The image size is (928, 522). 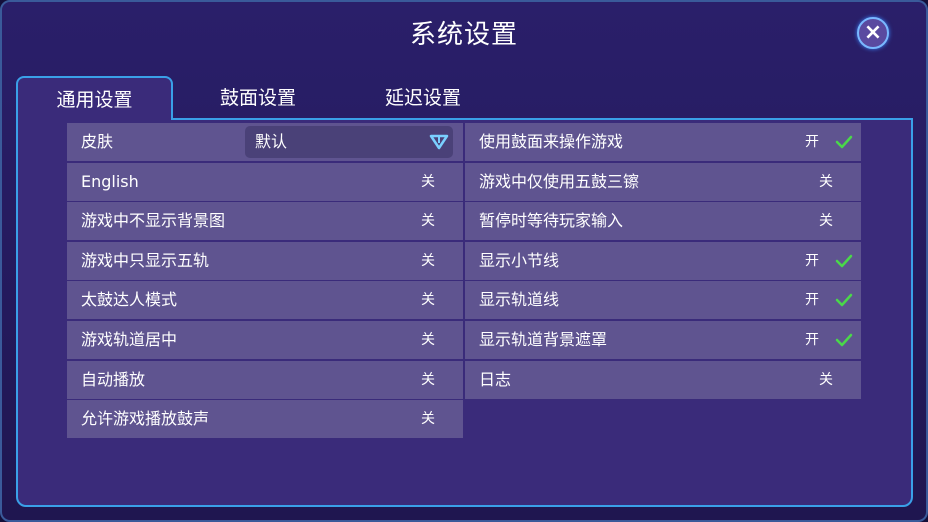 What do you see at coordinates (97, 141) in the screenshot?
I see `option-label: 皮肤` at bounding box center [97, 141].